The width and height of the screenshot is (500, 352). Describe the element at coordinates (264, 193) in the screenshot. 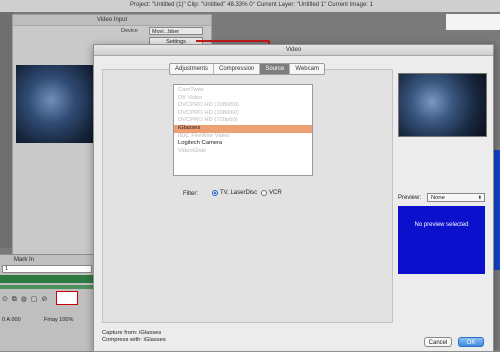

I see `radio-unselected-icon` at that location.